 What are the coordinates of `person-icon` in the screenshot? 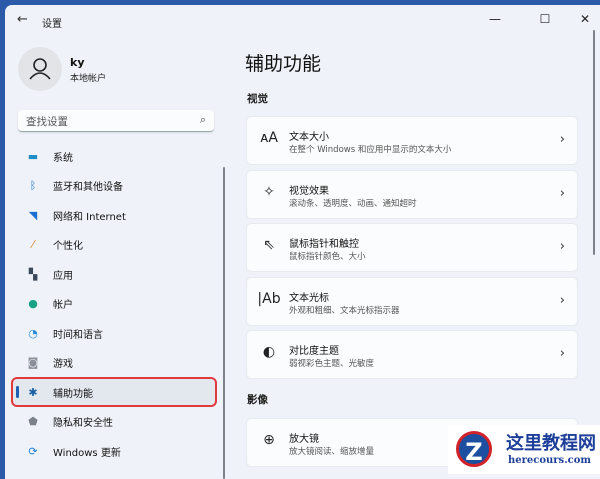 It's located at (40, 69).